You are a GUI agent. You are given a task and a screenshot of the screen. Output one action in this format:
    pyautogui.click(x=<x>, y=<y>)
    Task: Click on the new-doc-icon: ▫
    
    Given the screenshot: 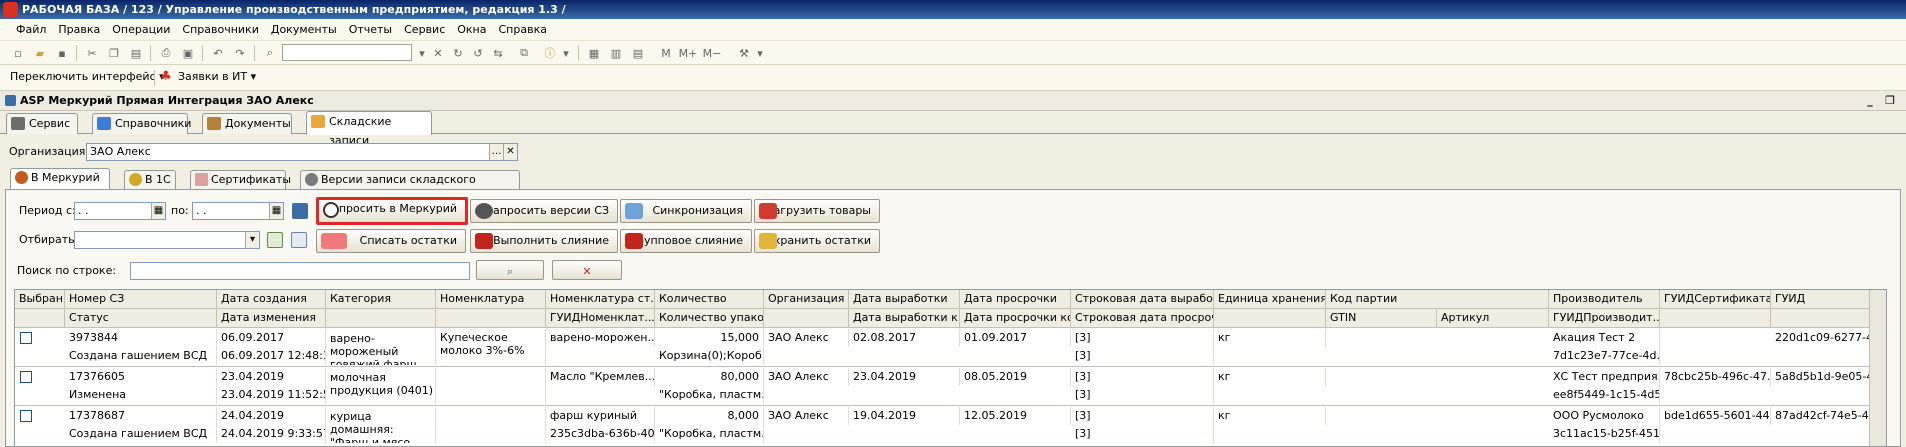 What is the action you would take?
    pyautogui.click(x=18, y=53)
    